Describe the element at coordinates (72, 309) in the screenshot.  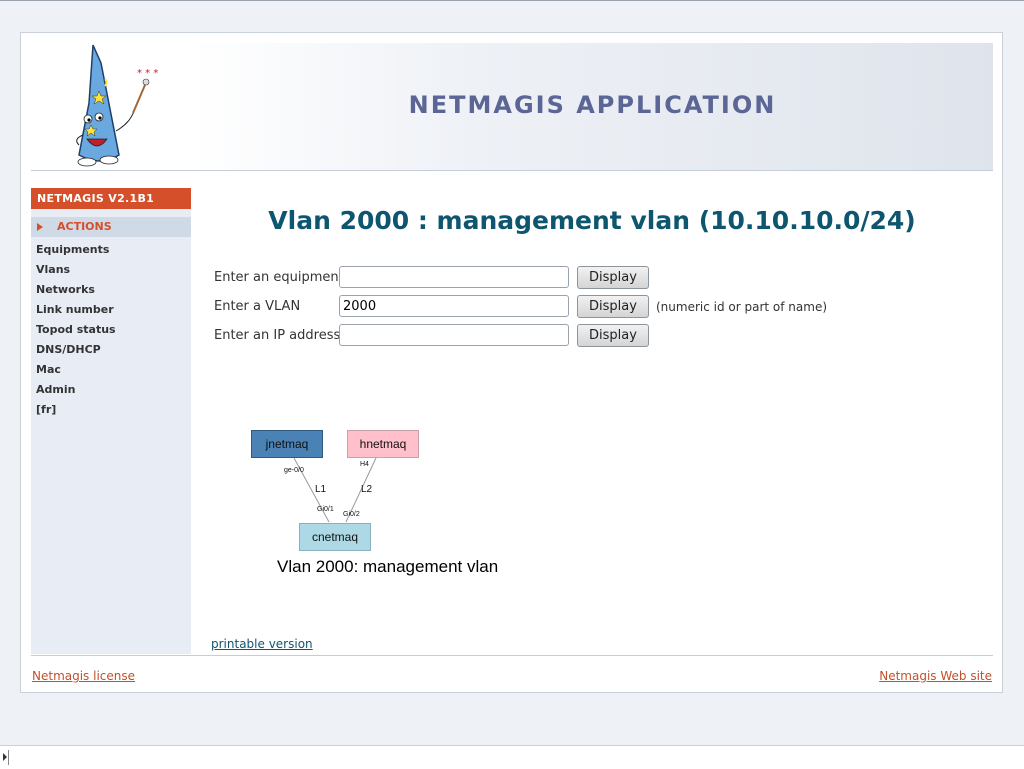
I see `sidebar-link-link-number: Link number` at that location.